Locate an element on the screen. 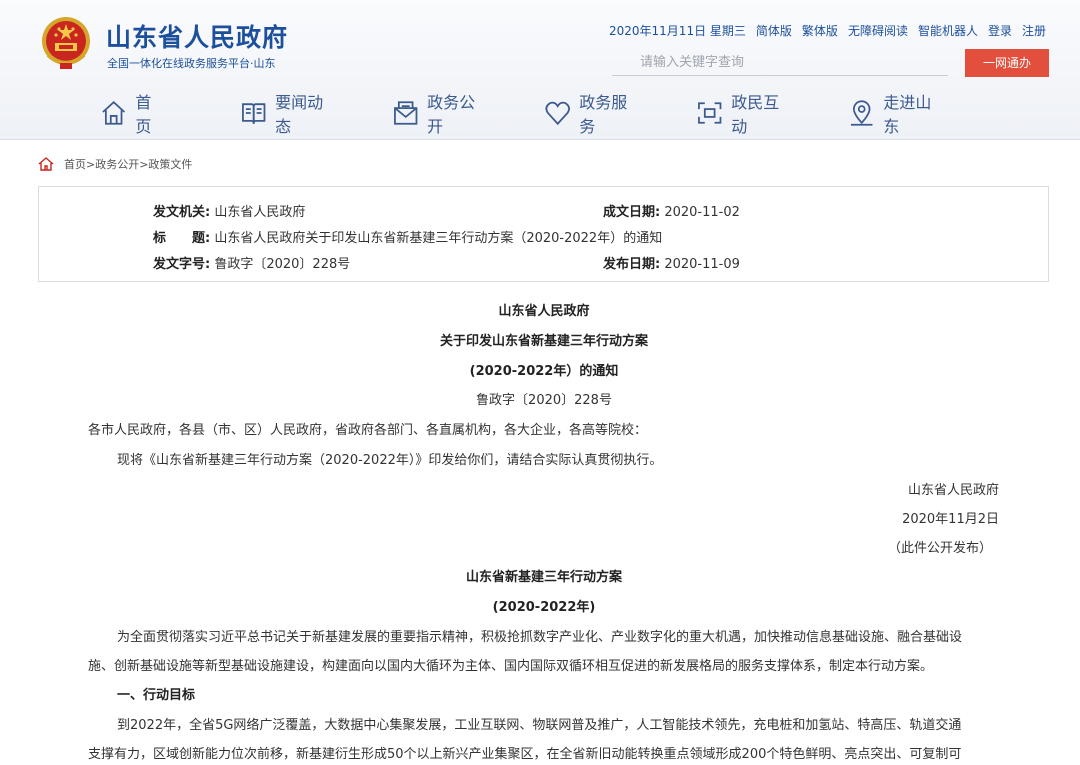  publish-date-label: 发布日期: is located at coordinates (632, 264).